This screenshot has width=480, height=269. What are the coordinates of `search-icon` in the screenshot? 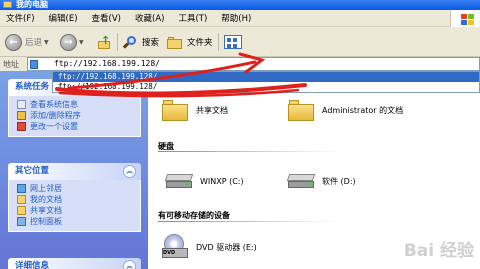 It's located at (130, 42).